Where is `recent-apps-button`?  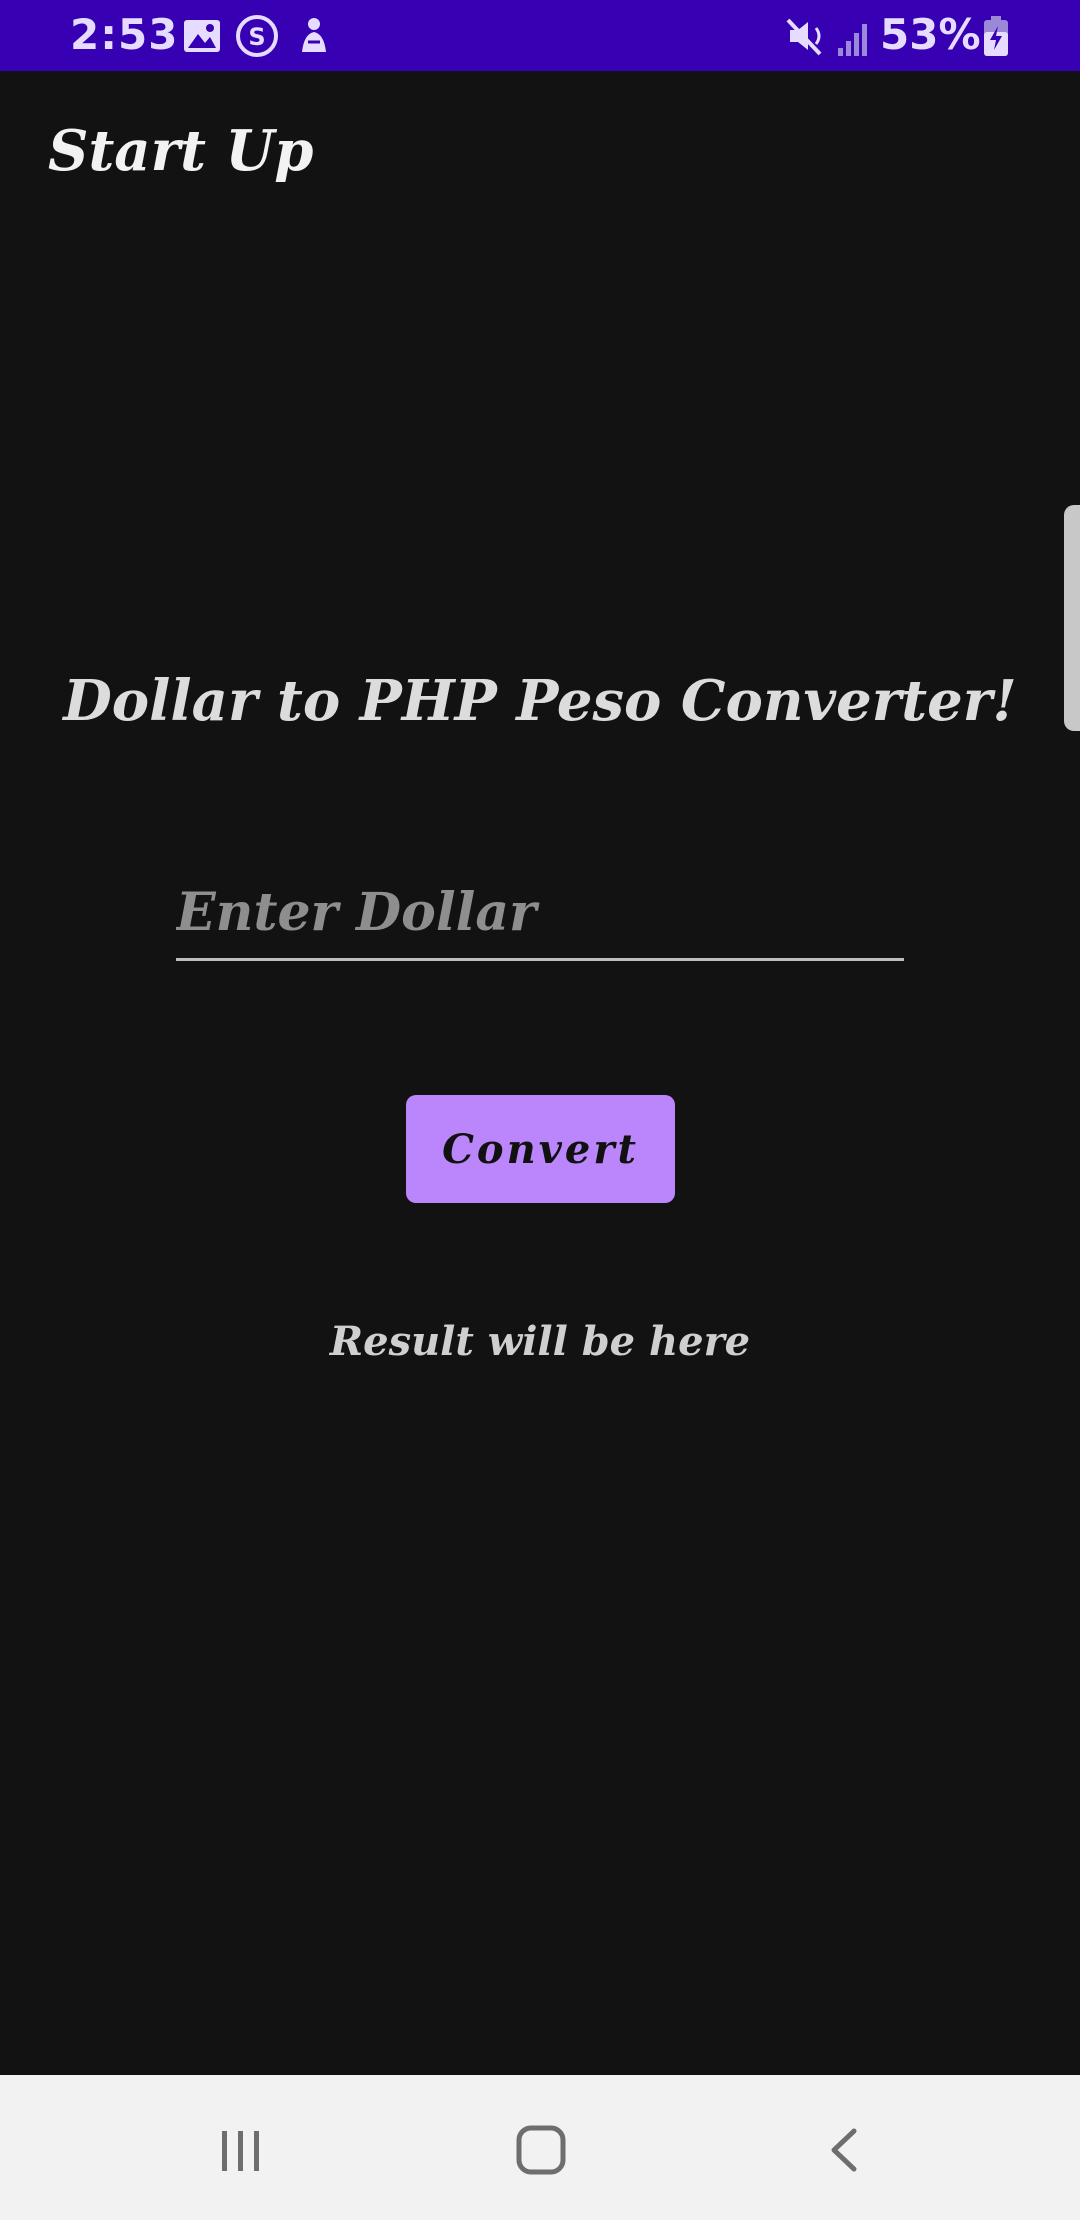 recent-apps-button is located at coordinates (241, 2150).